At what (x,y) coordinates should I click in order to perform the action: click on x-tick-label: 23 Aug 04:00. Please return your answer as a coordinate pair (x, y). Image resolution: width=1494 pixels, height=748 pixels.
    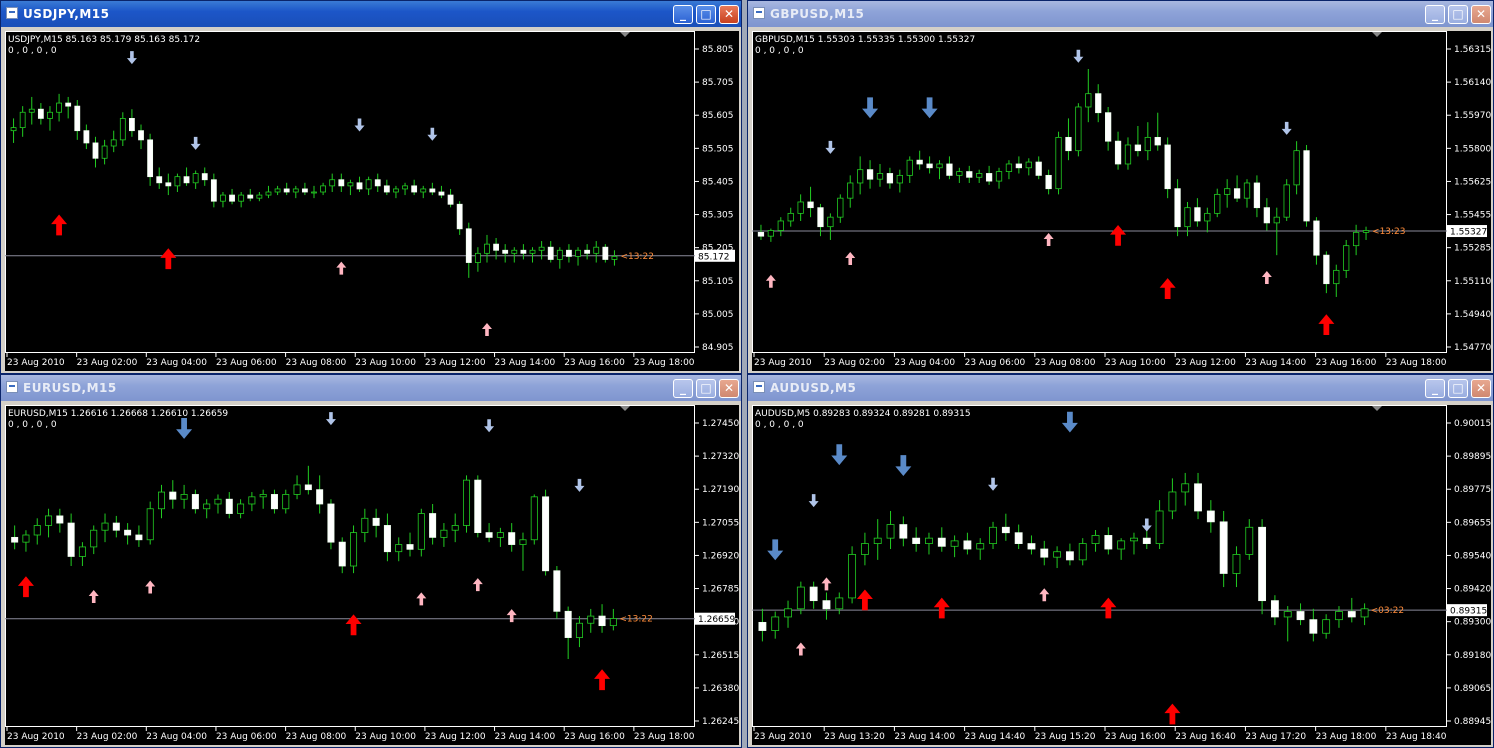
    Looking at the image, I should click on (176, 363).